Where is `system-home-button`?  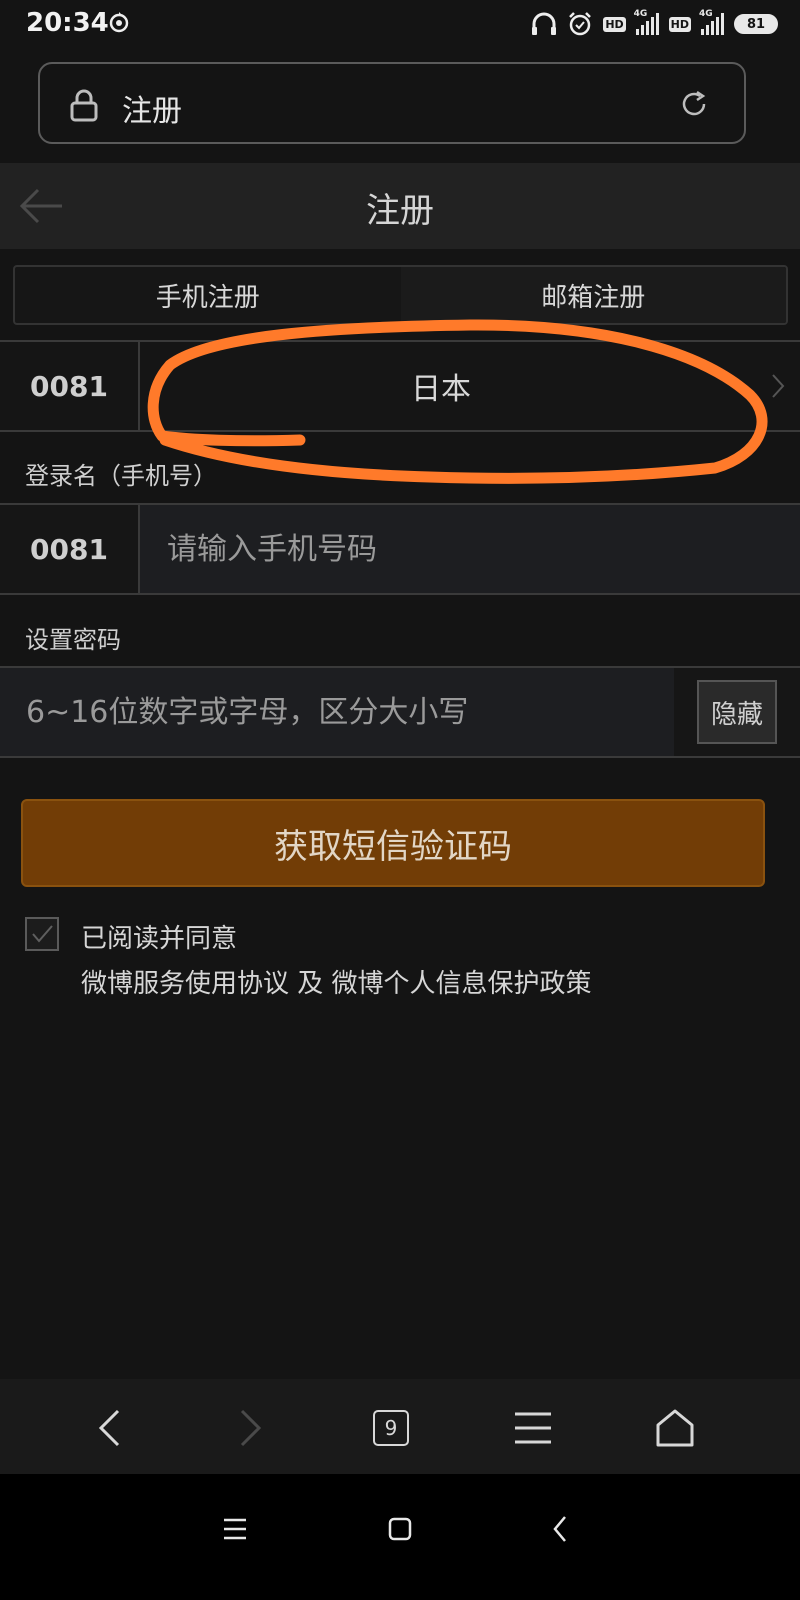 system-home-button is located at coordinates (400, 1529).